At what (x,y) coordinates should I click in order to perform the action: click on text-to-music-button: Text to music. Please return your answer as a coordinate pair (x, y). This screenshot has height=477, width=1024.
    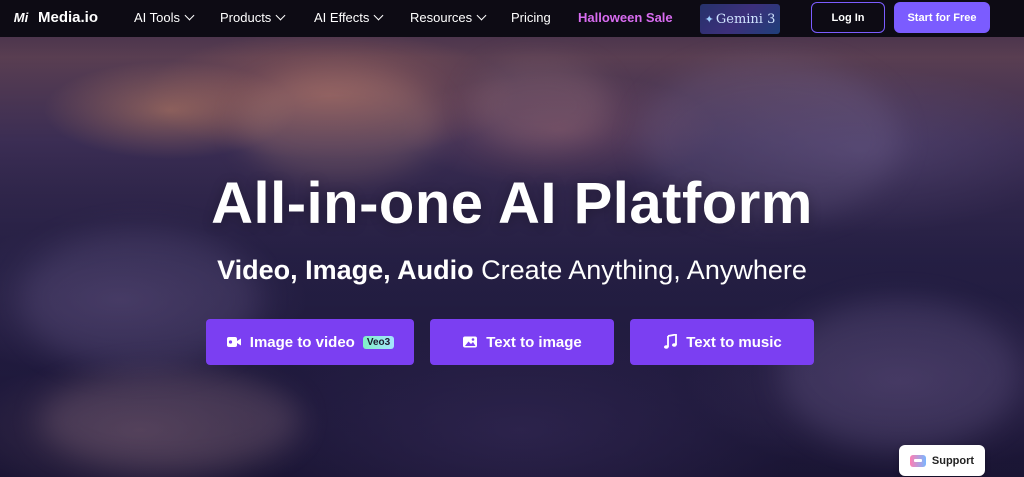
    Looking at the image, I should click on (722, 342).